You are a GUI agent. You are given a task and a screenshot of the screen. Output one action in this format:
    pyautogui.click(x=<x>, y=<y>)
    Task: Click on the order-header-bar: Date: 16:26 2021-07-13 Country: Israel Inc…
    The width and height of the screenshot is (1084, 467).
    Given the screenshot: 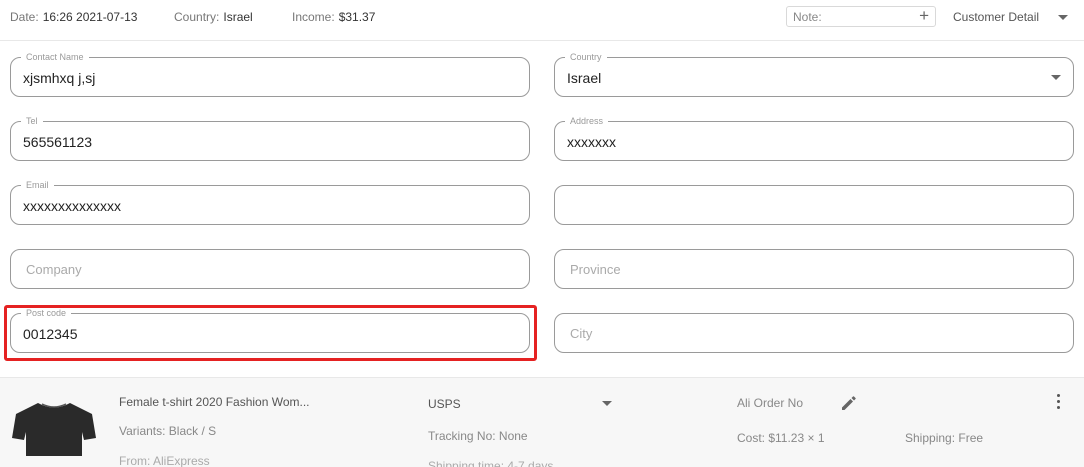 What is the action you would take?
    pyautogui.click(x=542, y=20)
    